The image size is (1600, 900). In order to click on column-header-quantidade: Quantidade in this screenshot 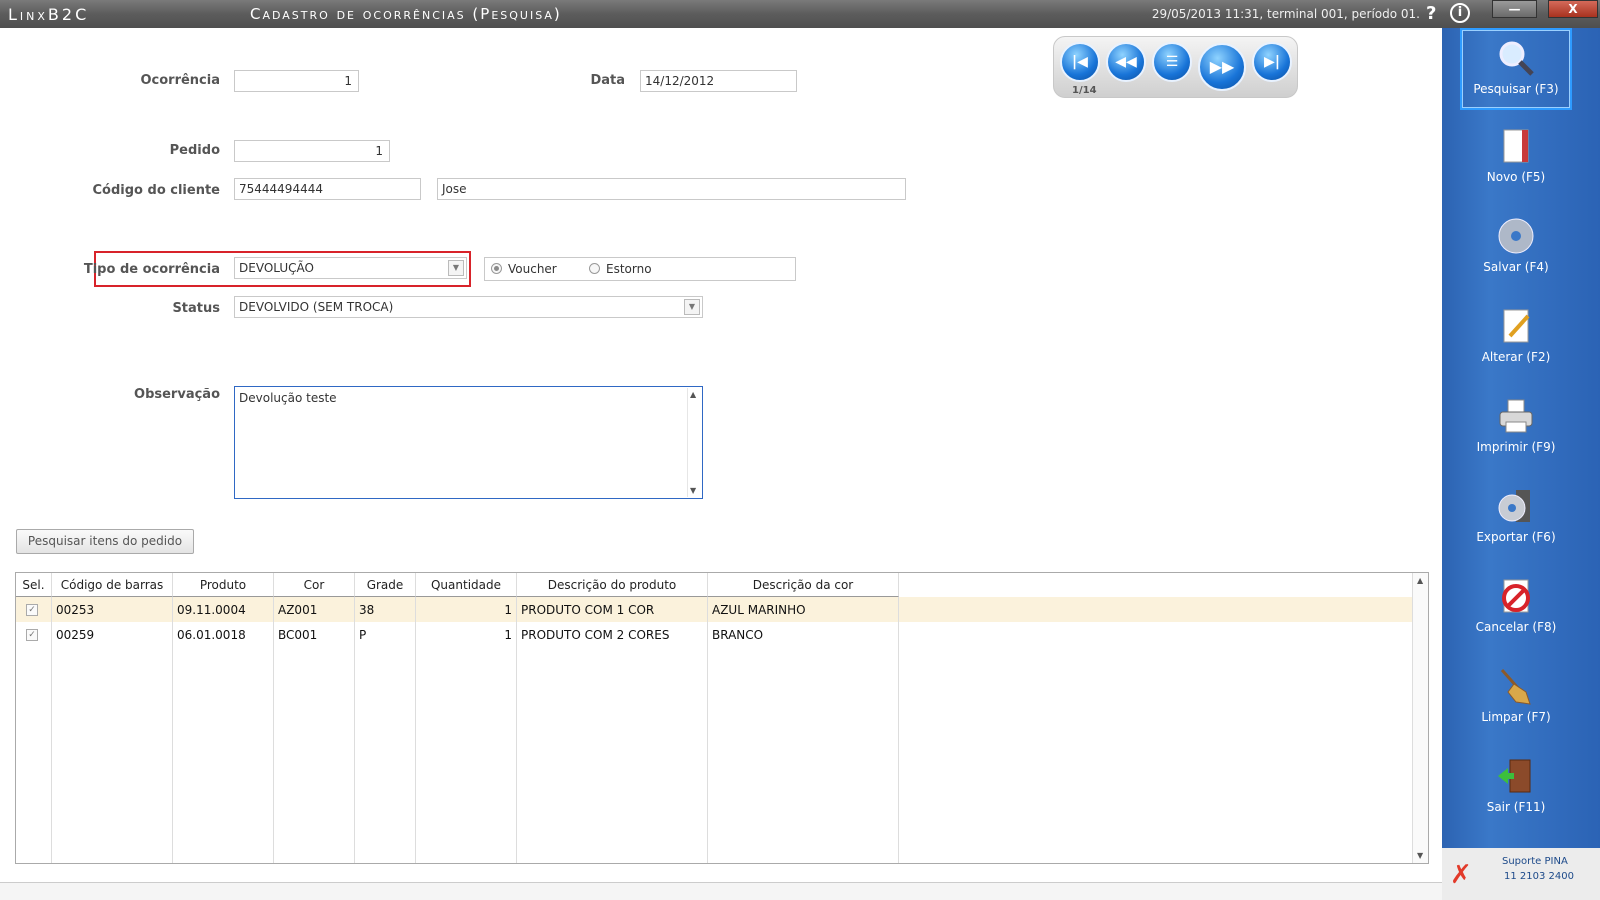, I will do `click(466, 585)`.